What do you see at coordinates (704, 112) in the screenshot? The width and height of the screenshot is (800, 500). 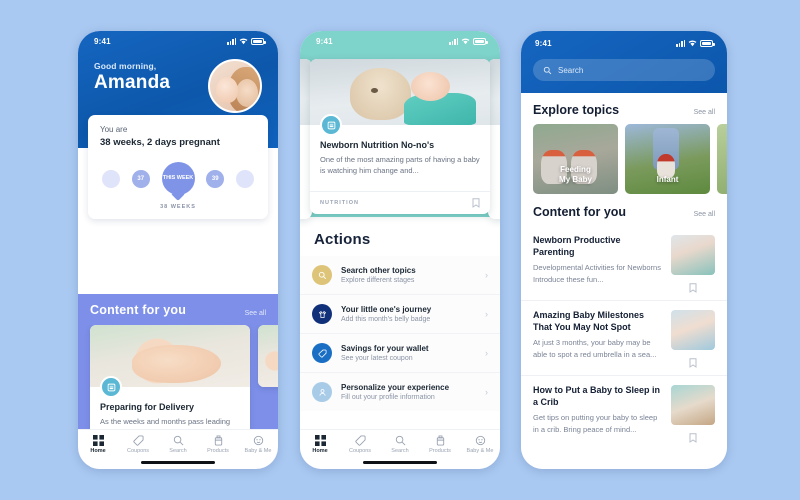 I see `explore-see-all: See all` at bounding box center [704, 112].